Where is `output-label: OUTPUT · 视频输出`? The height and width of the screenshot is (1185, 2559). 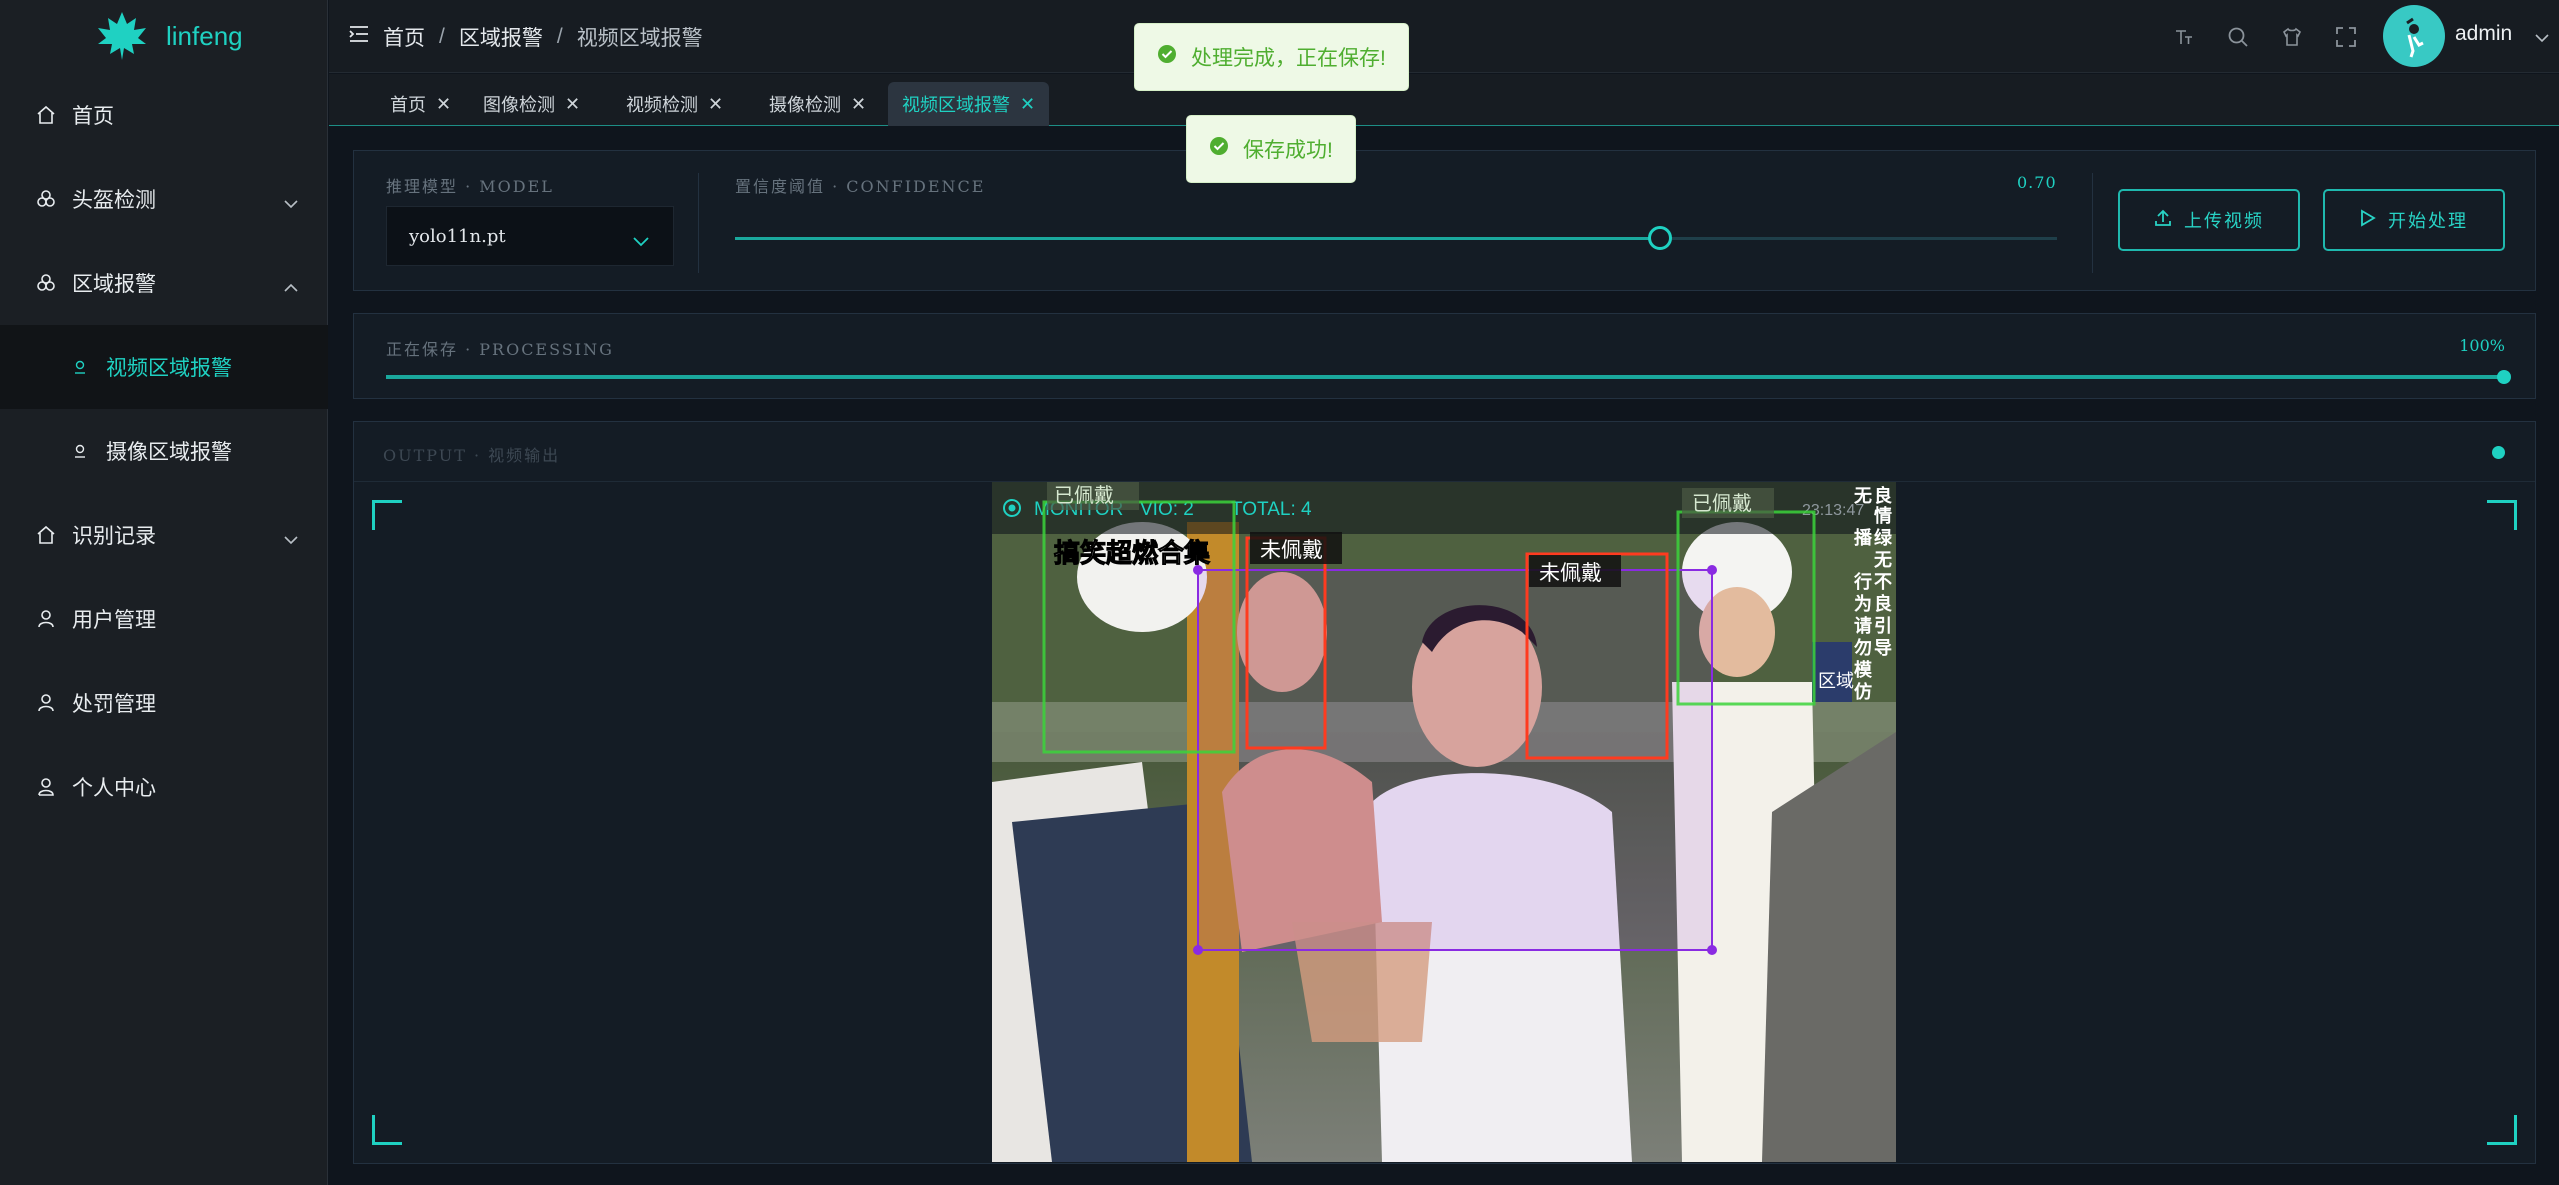 output-label: OUTPUT · 视频输出 is located at coordinates (472, 455).